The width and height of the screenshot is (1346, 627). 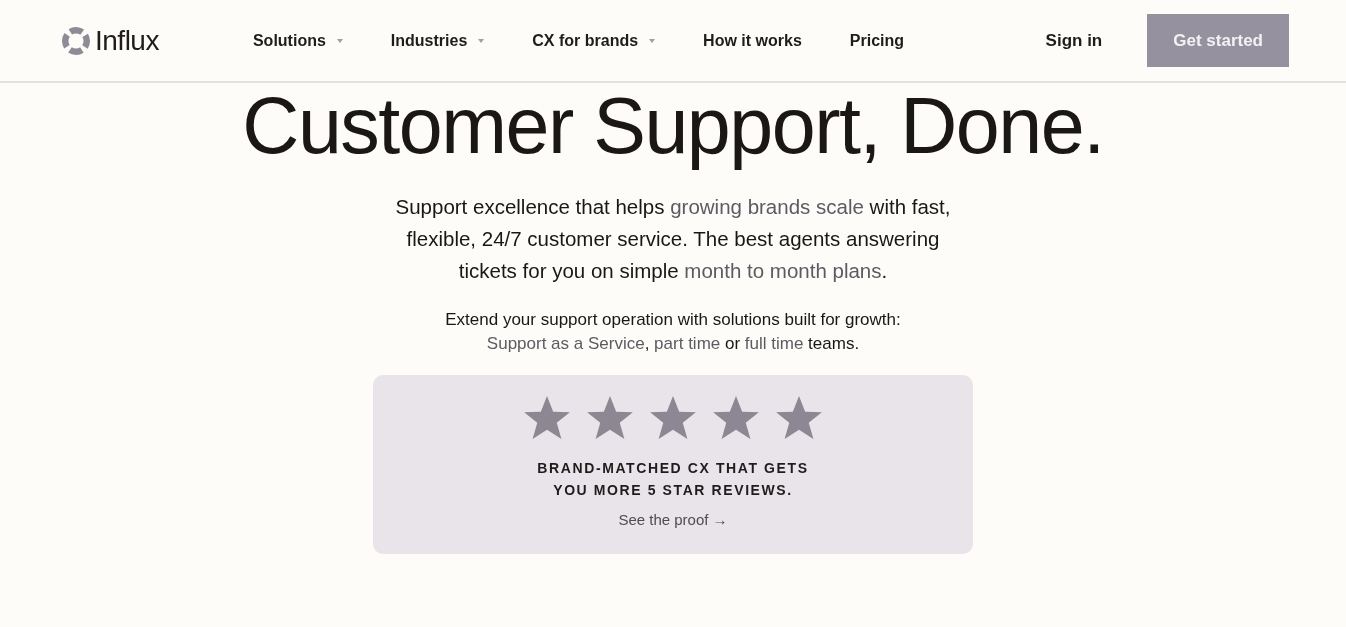 What do you see at coordinates (565, 343) in the screenshot?
I see `text-link: Support as a Service` at bounding box center [565, 343].